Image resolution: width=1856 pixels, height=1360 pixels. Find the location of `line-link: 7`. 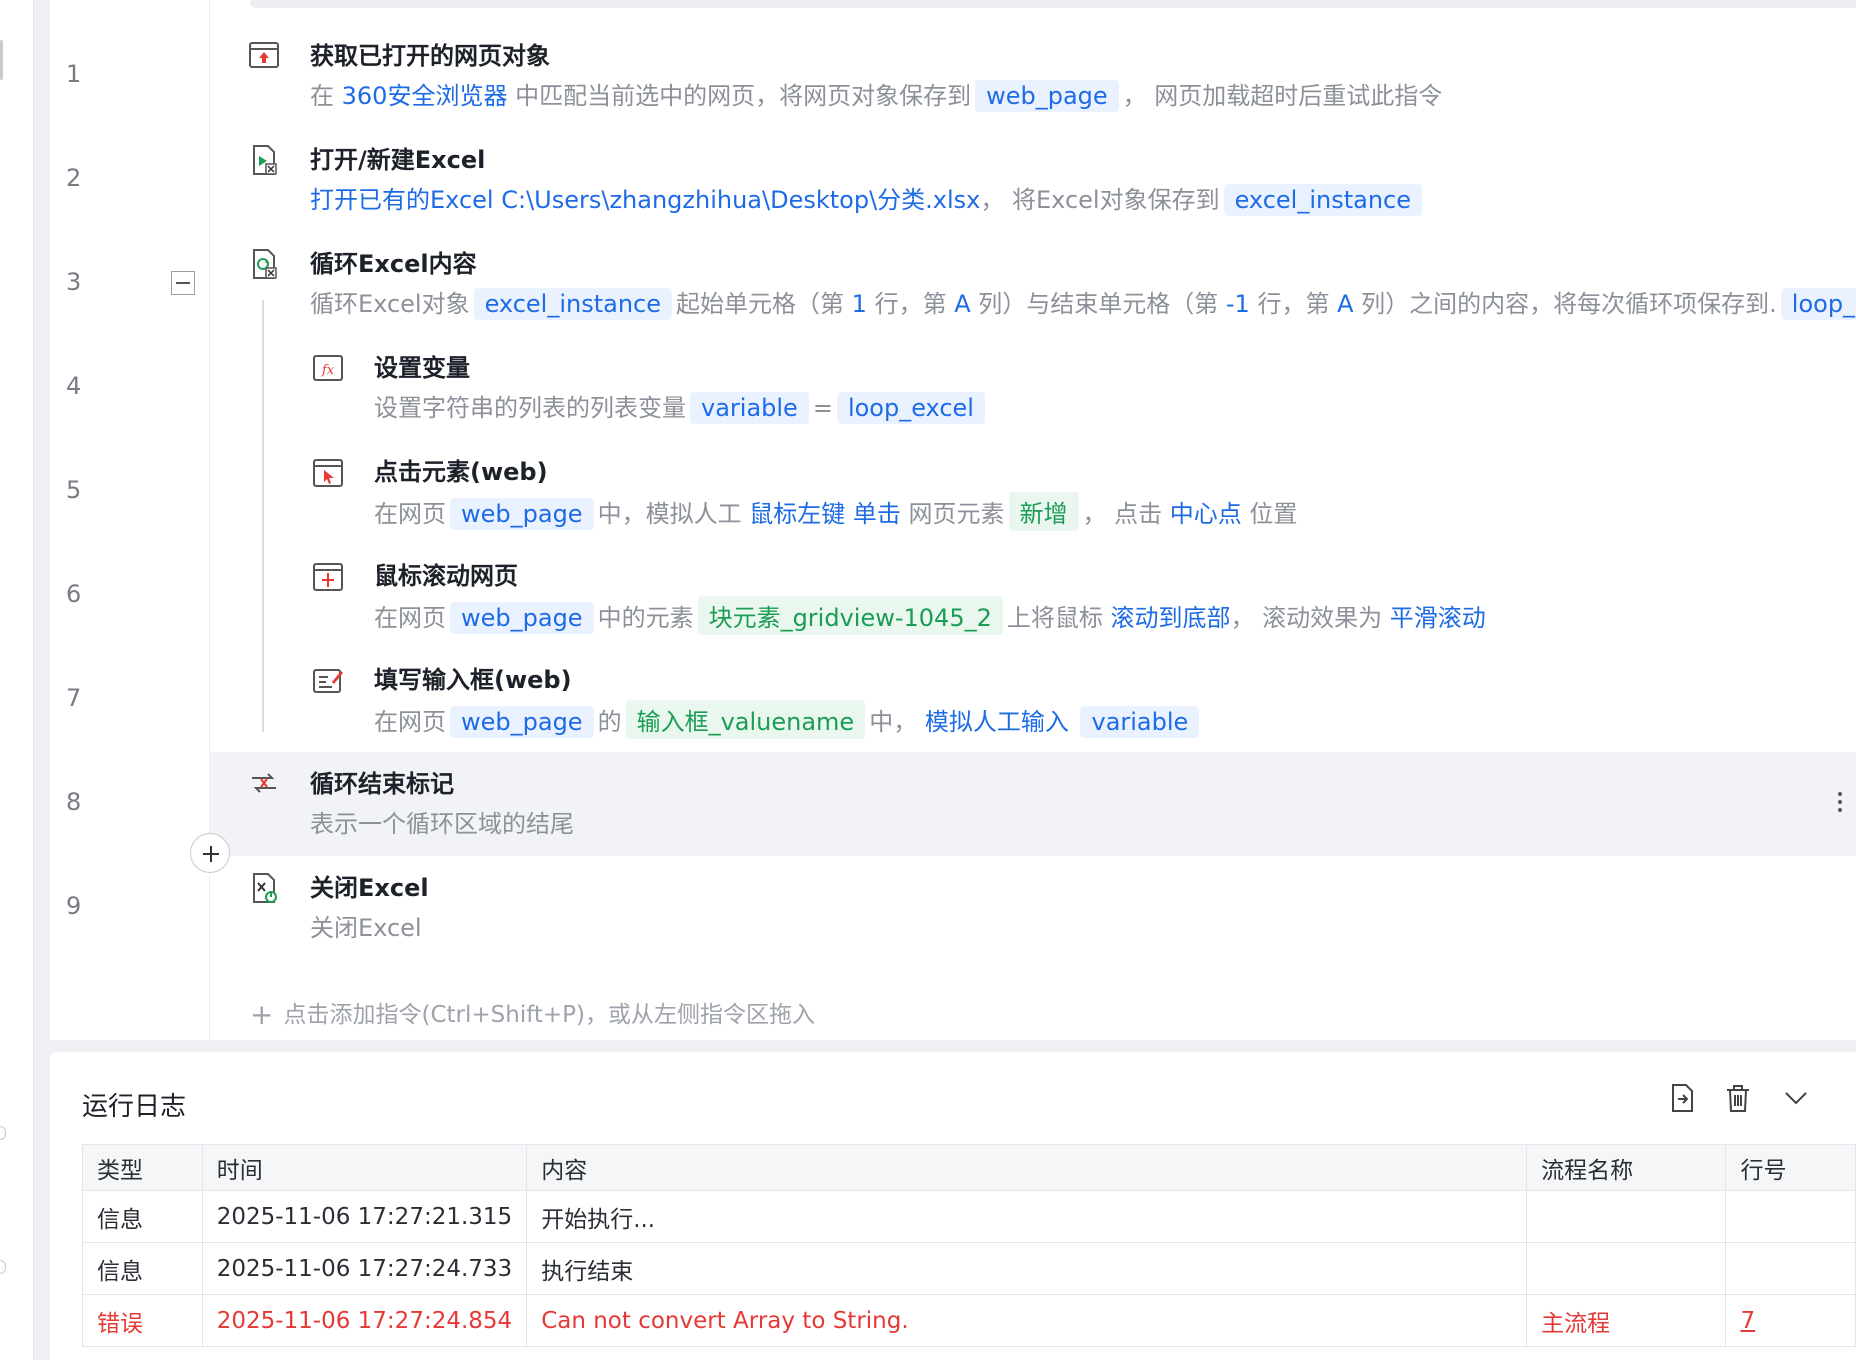

line-link: 7 is located at coordinates (1747, 1321).